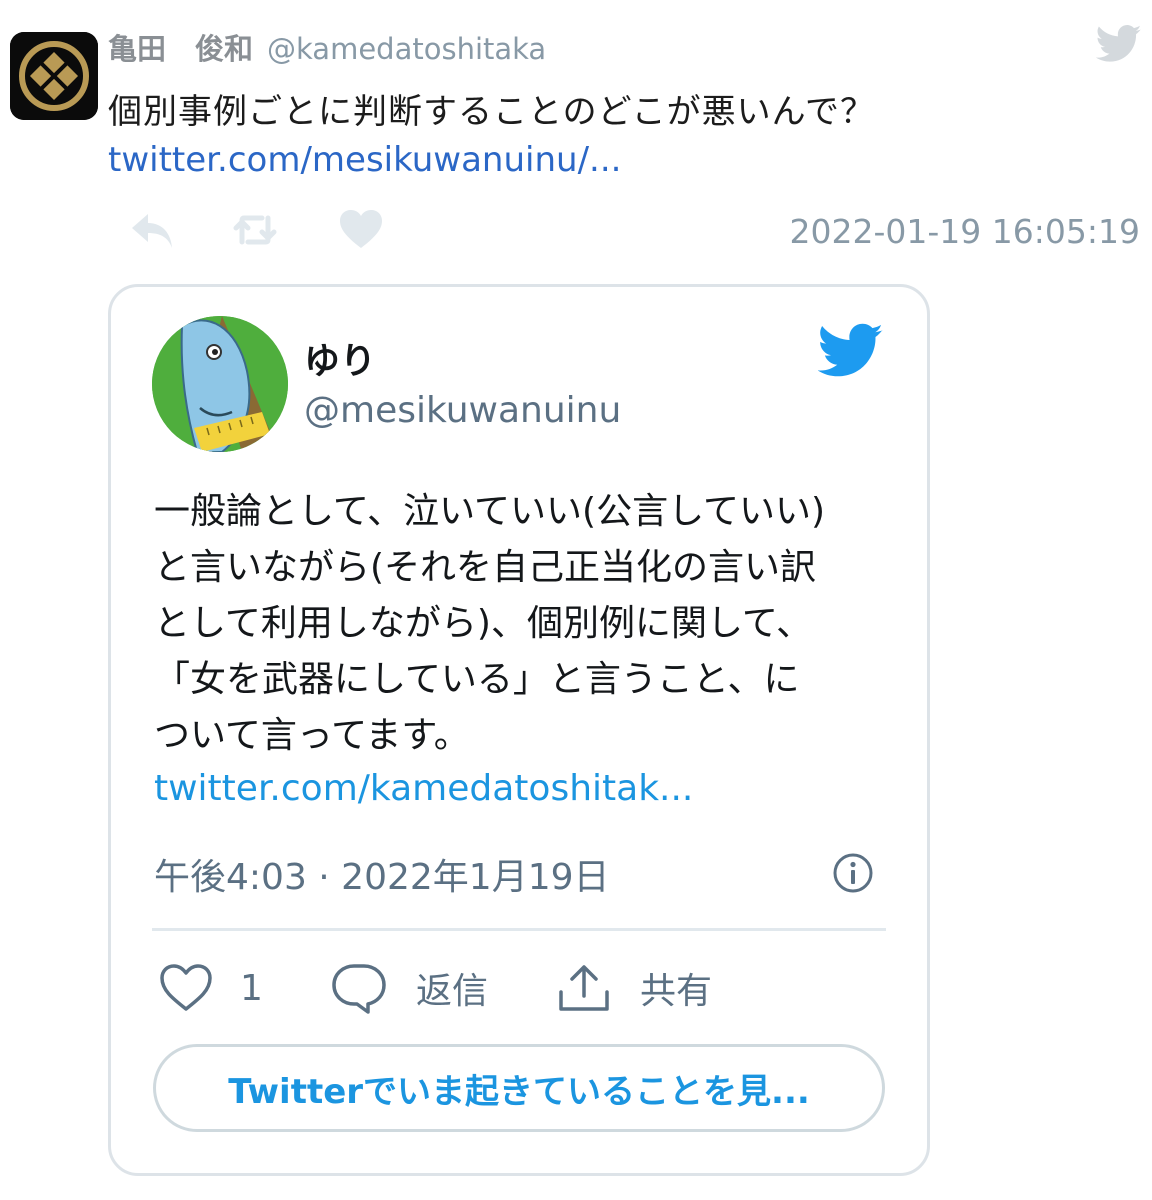 The width and height of the screenshot is (1152, 1200). I want to click on embed-tweet-date: 午後4:03 · 2022年1月19日, so click(382, 874).